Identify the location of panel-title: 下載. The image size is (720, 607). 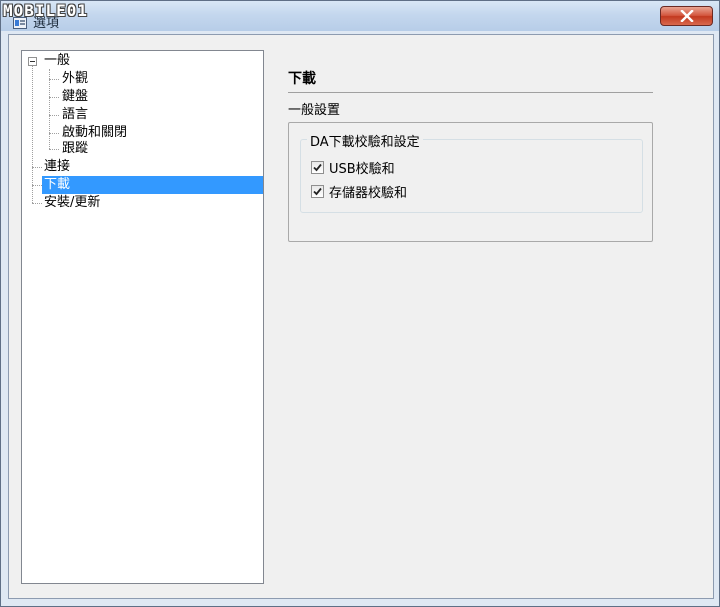
(302, 79).